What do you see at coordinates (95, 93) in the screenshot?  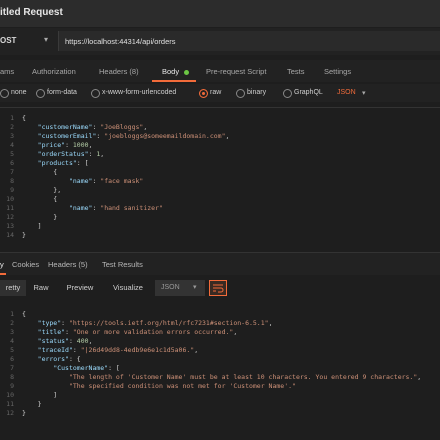 I see `radio-urlencoded` at bounding box center [95, 93].